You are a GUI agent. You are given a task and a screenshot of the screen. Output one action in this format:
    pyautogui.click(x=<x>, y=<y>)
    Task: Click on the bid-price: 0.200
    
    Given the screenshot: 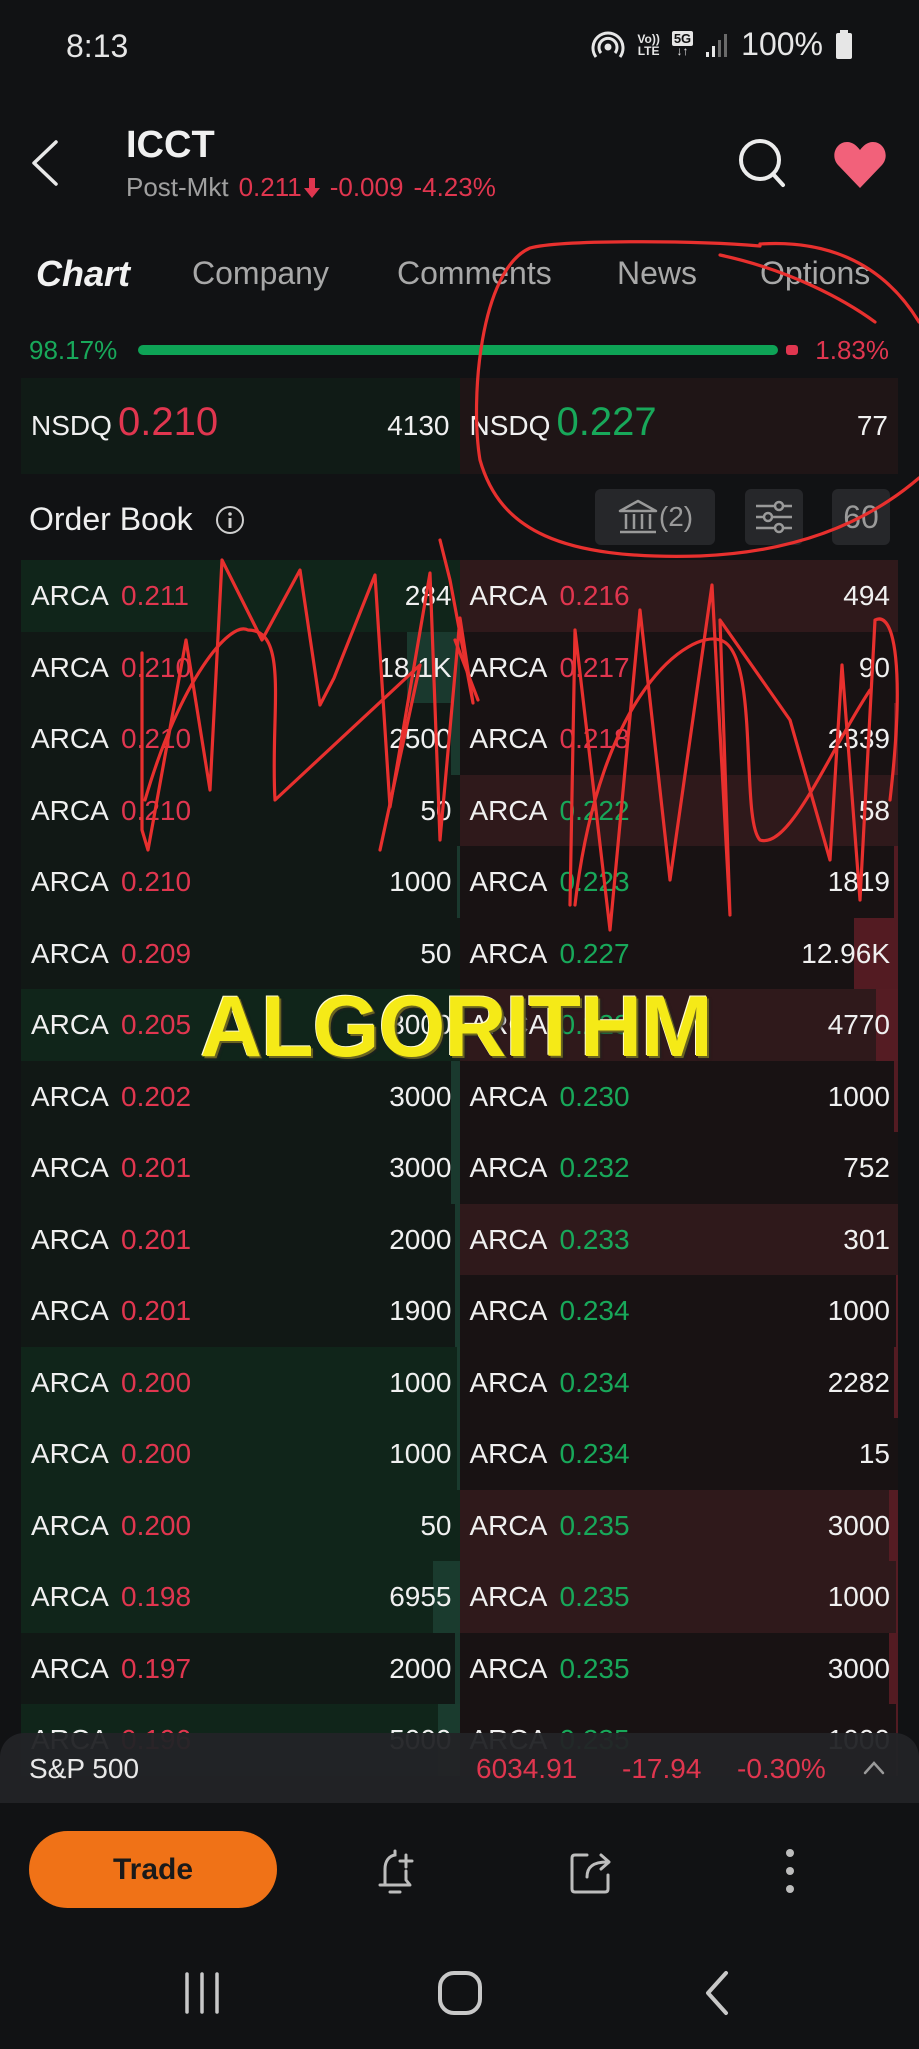 What is the action you would take?
    pyautogui.click(x=156, y=1525)
    